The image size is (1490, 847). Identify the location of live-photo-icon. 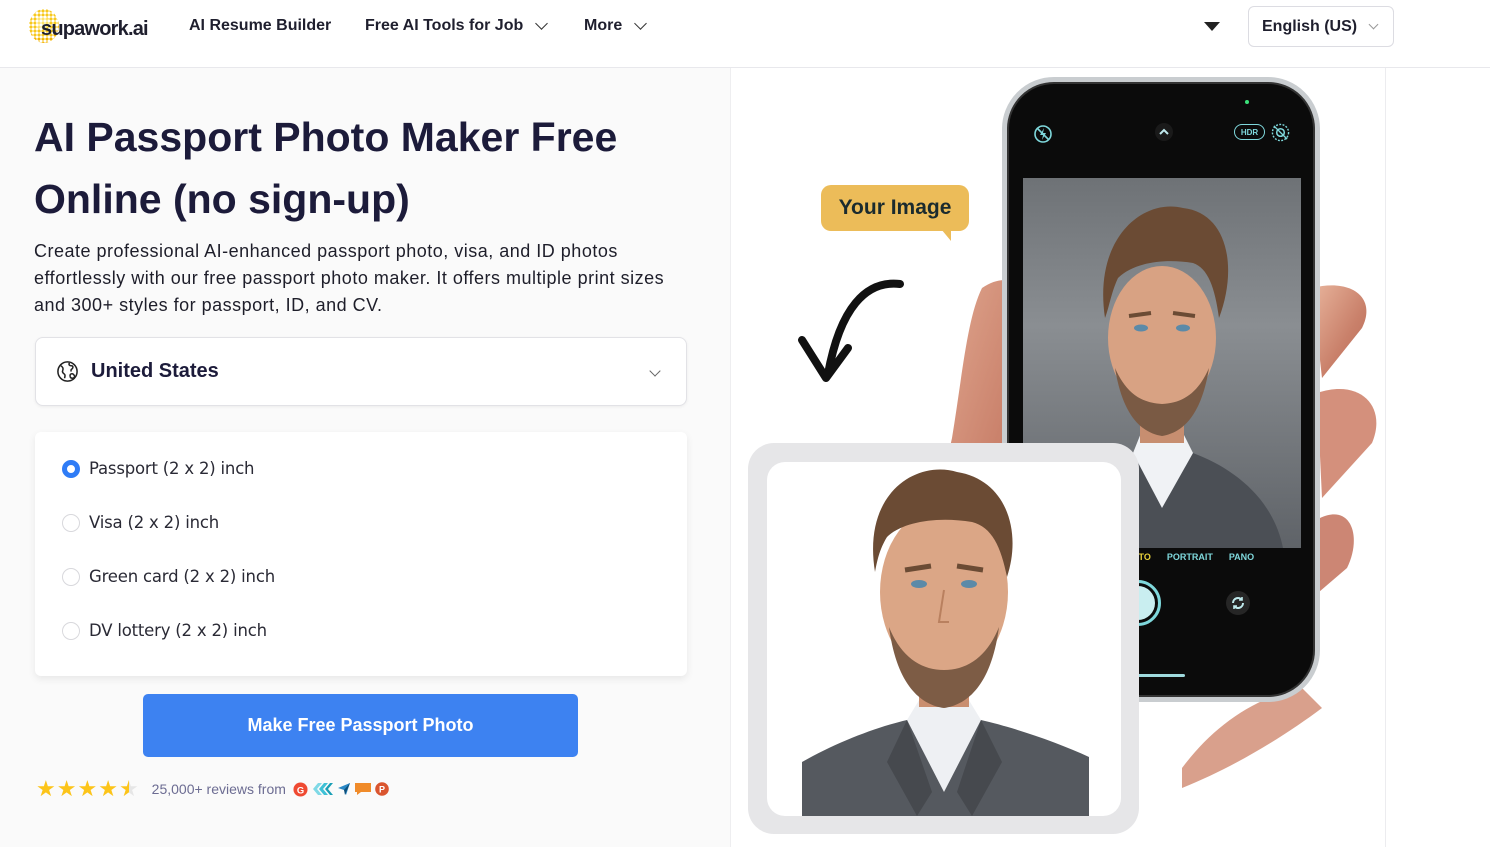
(1280, 132).